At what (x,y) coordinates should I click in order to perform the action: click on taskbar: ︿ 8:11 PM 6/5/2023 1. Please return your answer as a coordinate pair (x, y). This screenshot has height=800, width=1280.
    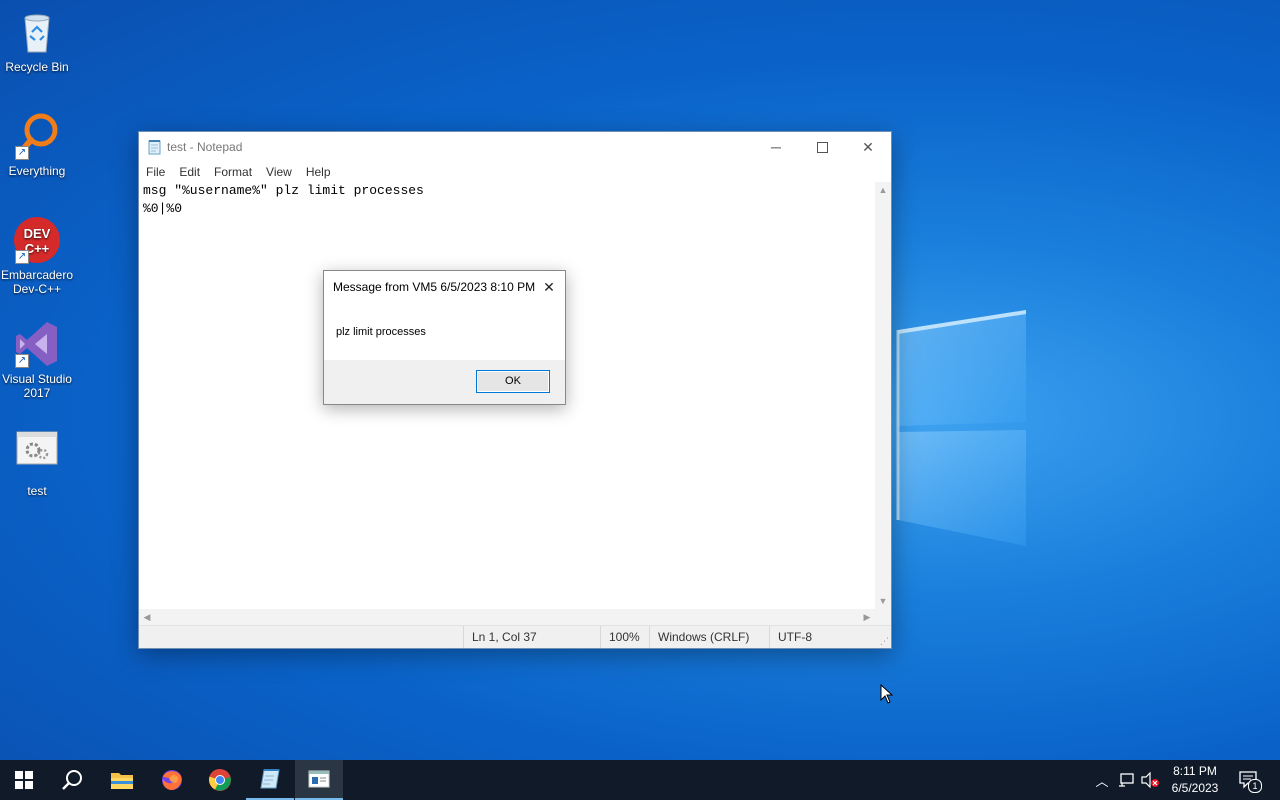
    Looking at the image, I should click on (640, 780).